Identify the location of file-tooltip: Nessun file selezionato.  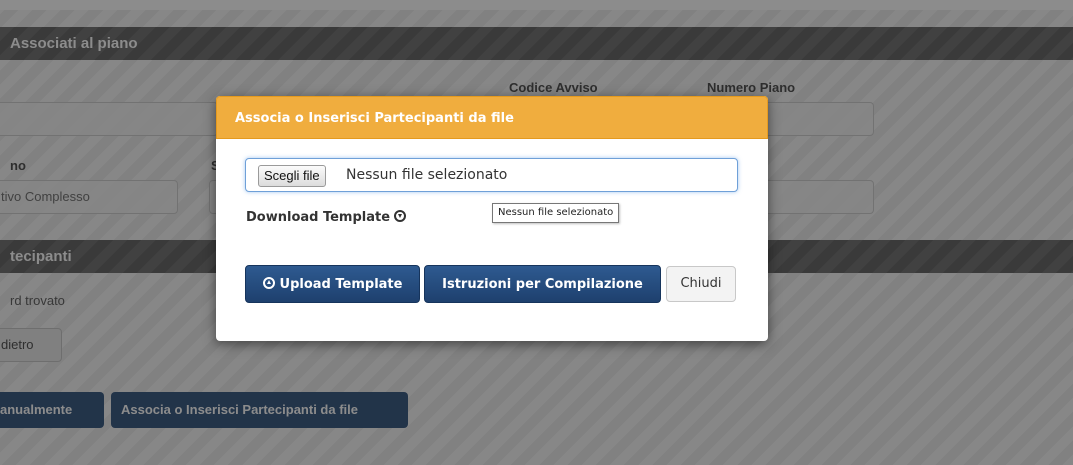
(556, 213).